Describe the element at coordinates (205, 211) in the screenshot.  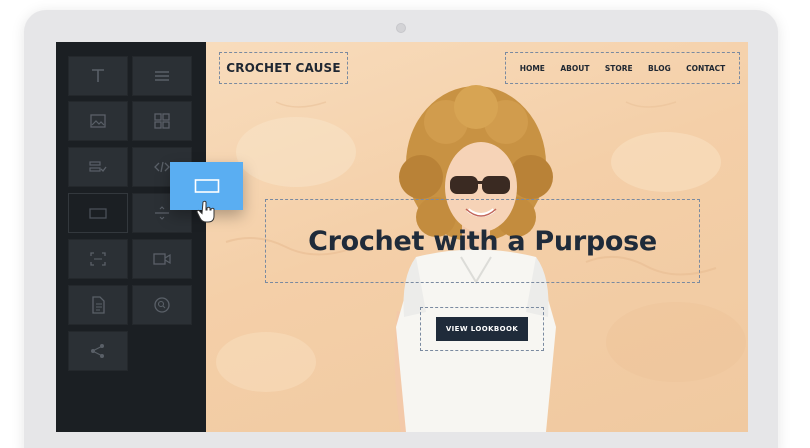
I see `hand-cursor-icon` at that location.